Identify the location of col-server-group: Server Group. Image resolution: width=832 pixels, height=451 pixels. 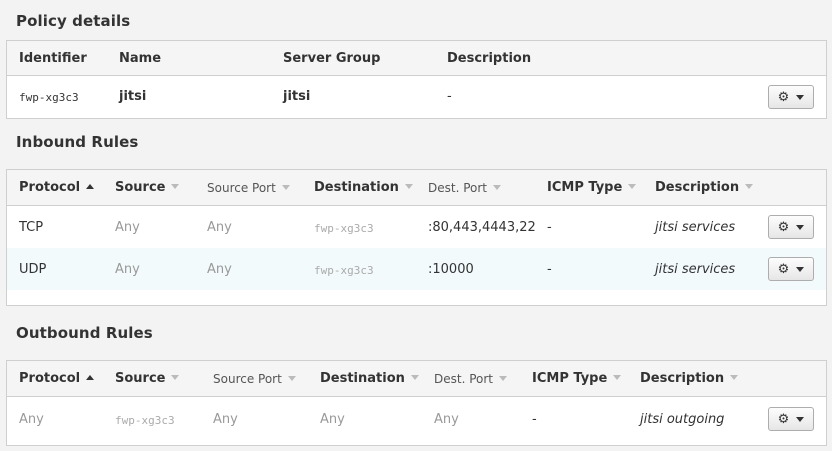
(332, 58).